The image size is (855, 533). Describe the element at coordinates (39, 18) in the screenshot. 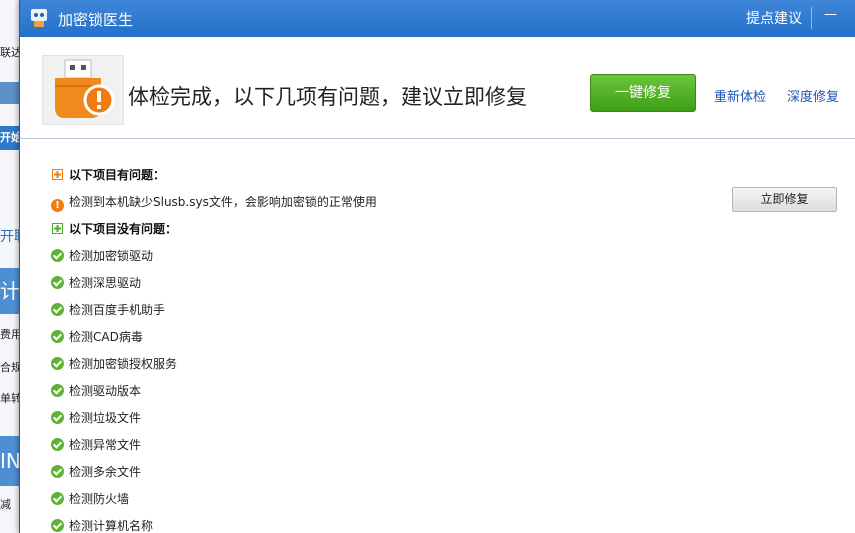

I see `app-logo-icon` at that location.